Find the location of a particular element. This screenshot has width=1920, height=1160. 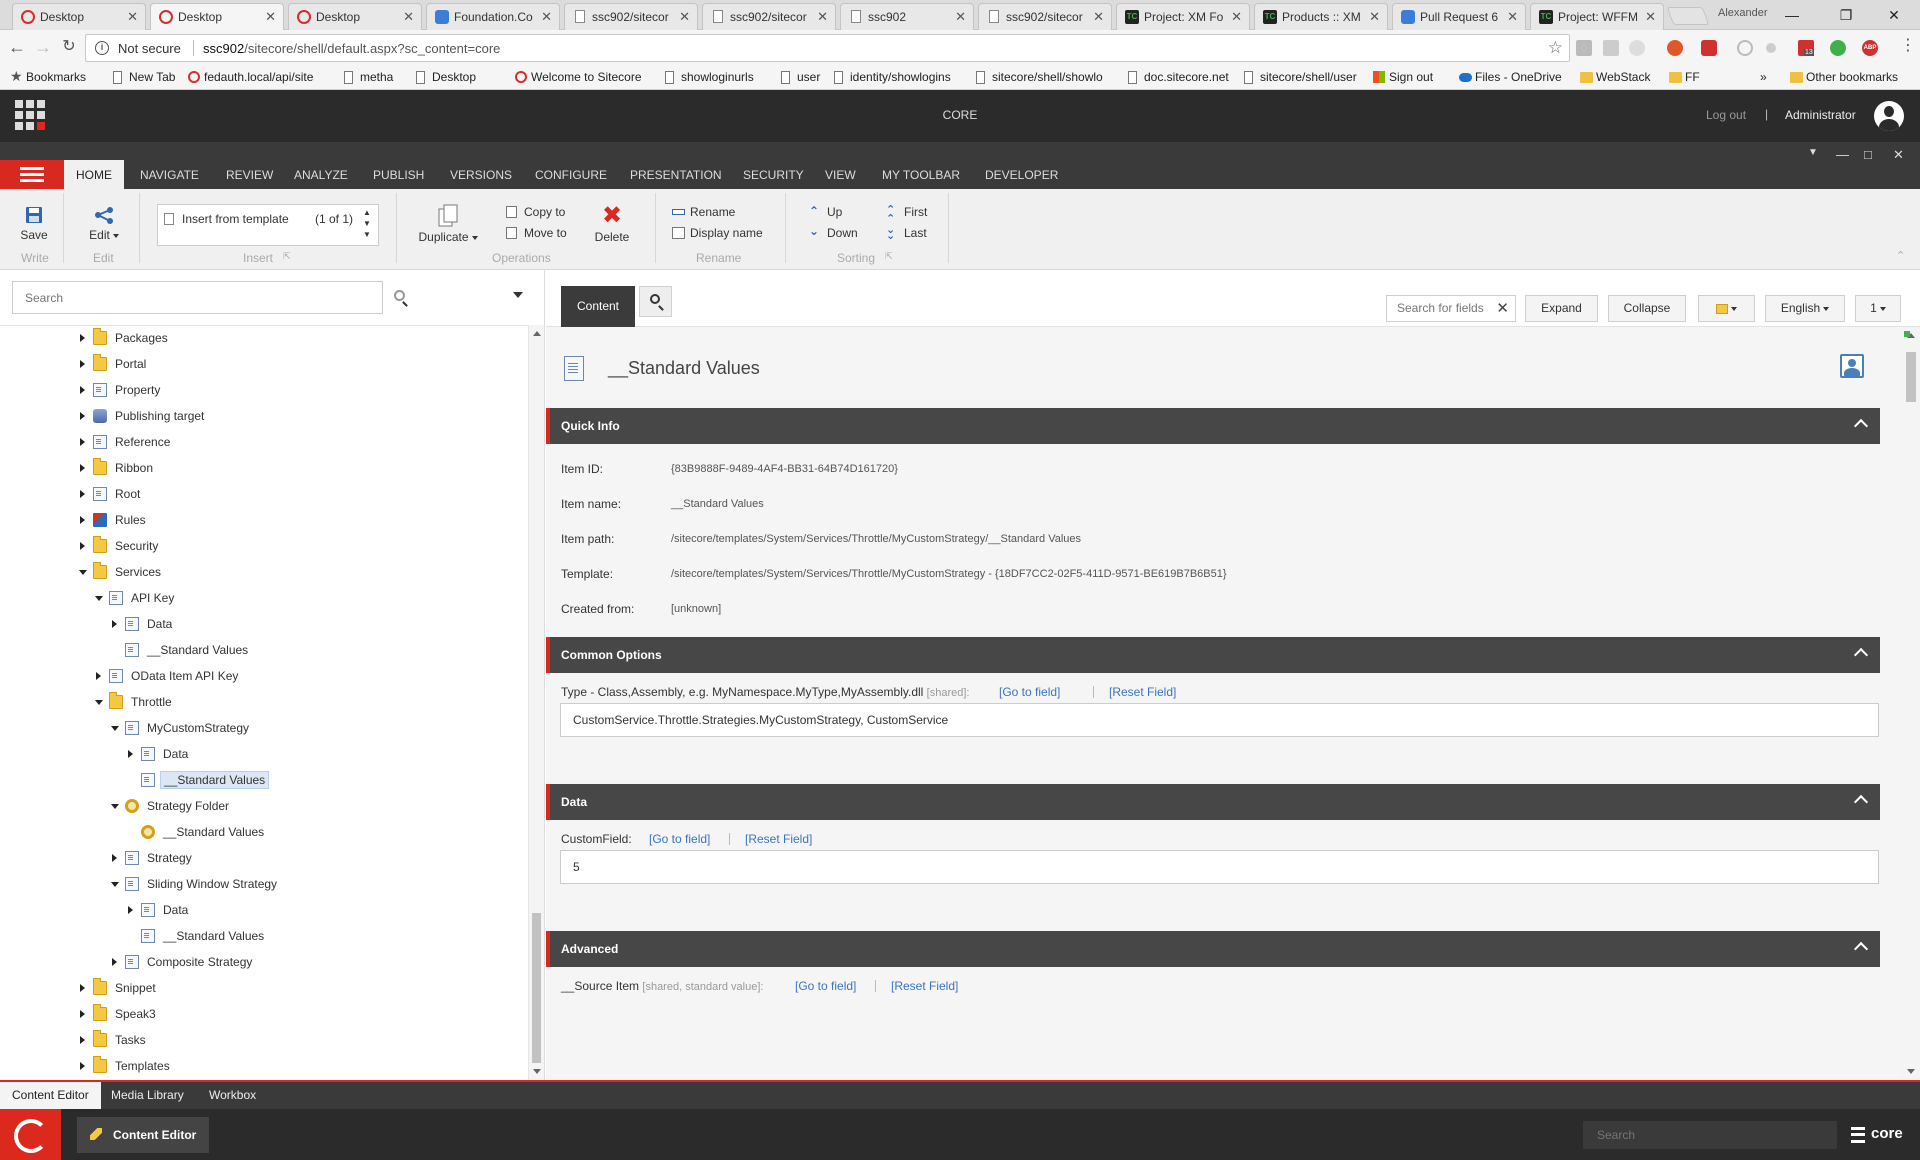

version-select: 1 is located at coordinates (1878, 308).